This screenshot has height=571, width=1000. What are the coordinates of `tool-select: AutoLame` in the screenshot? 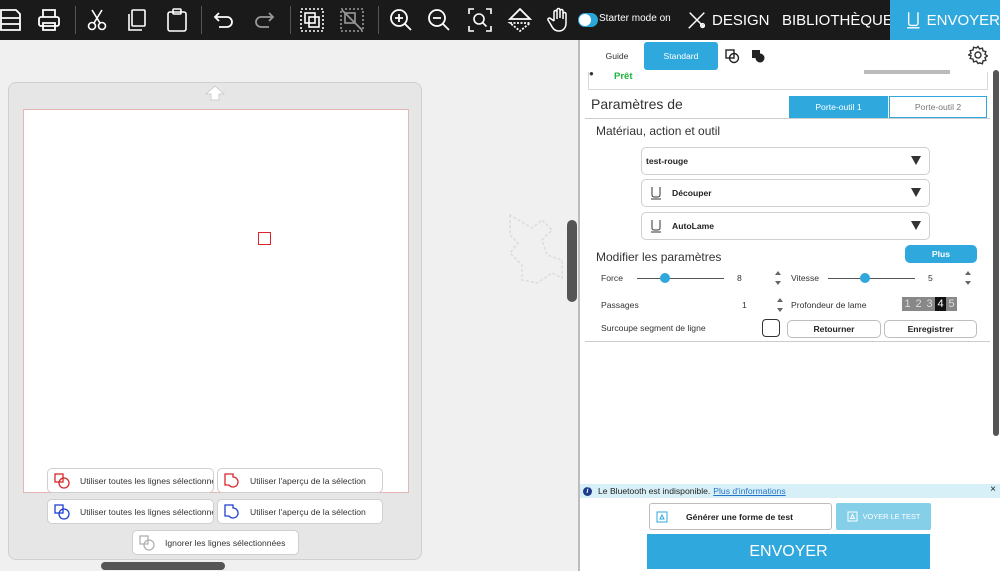 It's located at (785, 226).